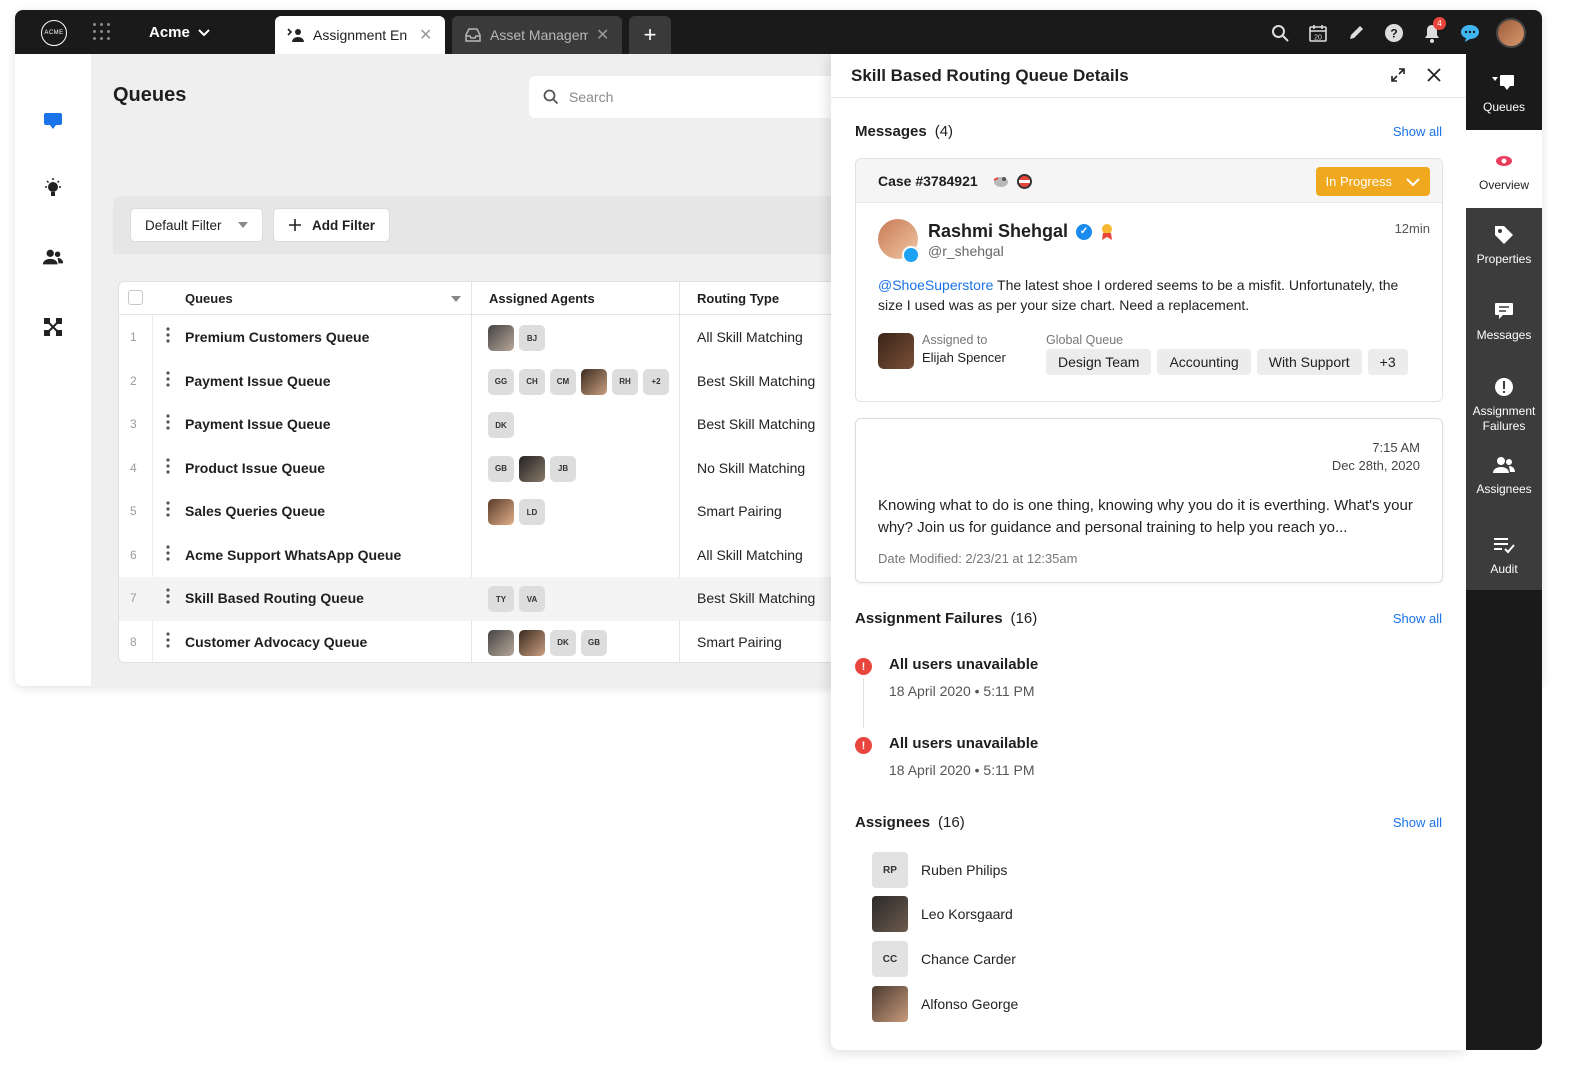  I want to click on chat-icon, so click(1470, 33).